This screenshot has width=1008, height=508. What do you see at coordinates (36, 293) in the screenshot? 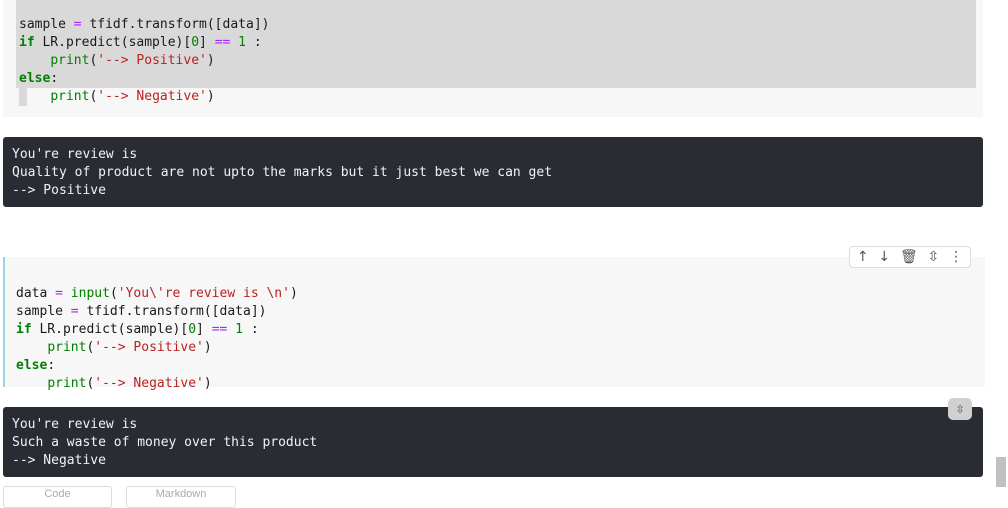
I see `code-text: data` at bounding box center [36, 293].